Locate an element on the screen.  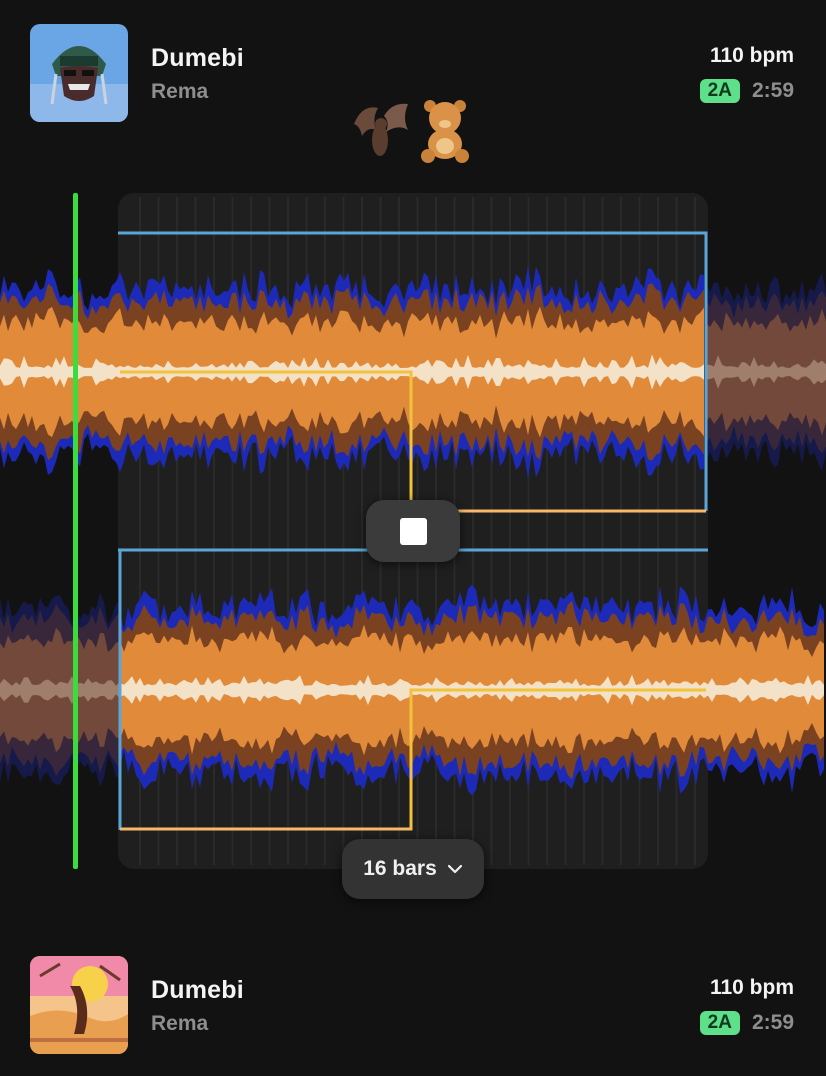
track-header-bottom: Dumebi Rema 110 bpm 2A 2:59 is located at coordinates (413, 1007).